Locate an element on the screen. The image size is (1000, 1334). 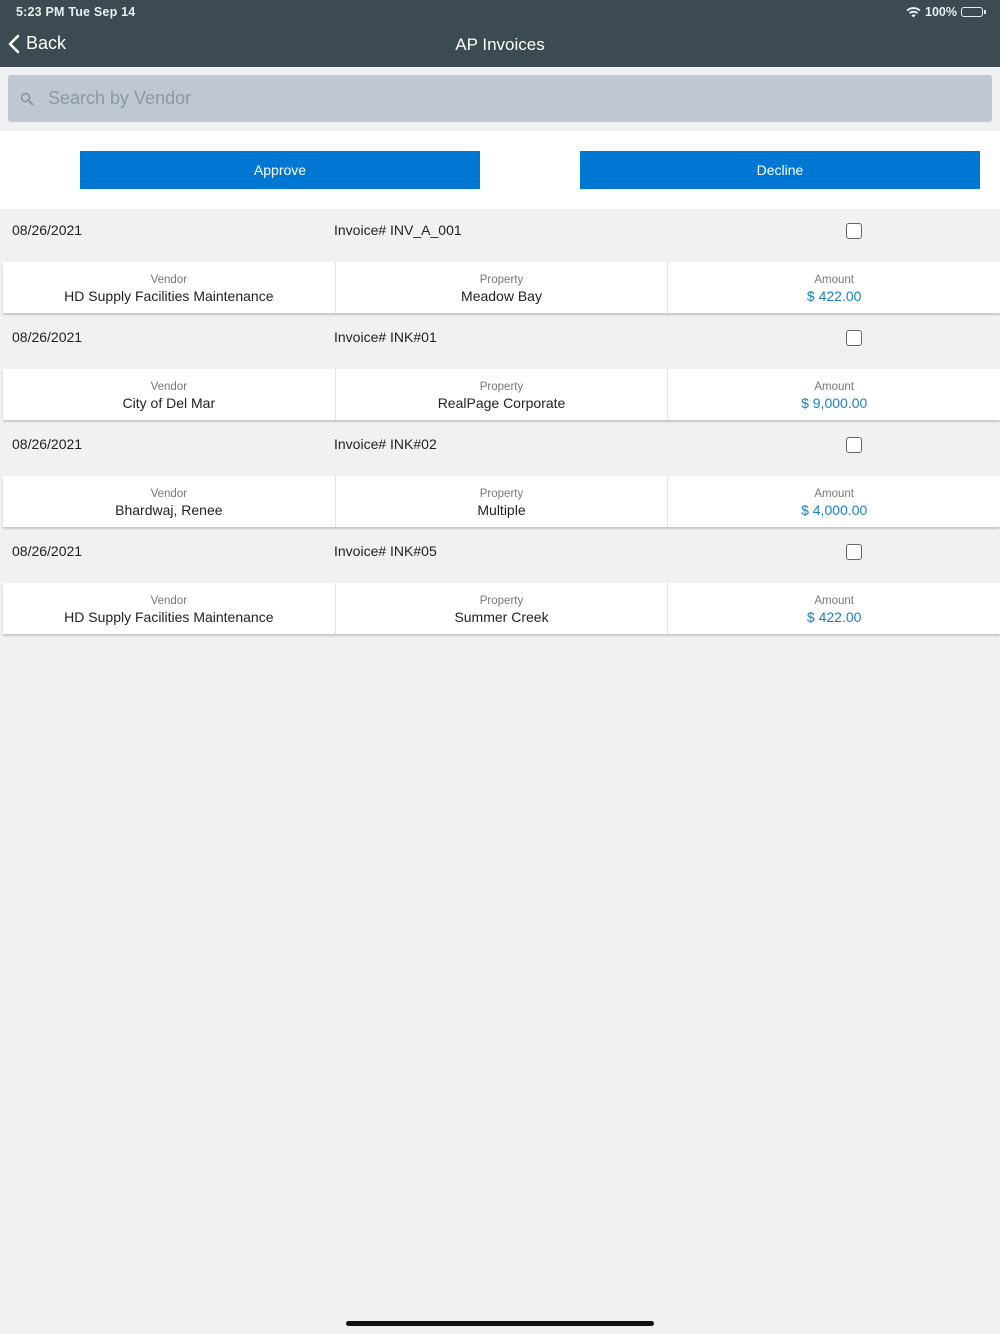
amount-value: $ 9,000.00 is located at coordinates (834, 403).